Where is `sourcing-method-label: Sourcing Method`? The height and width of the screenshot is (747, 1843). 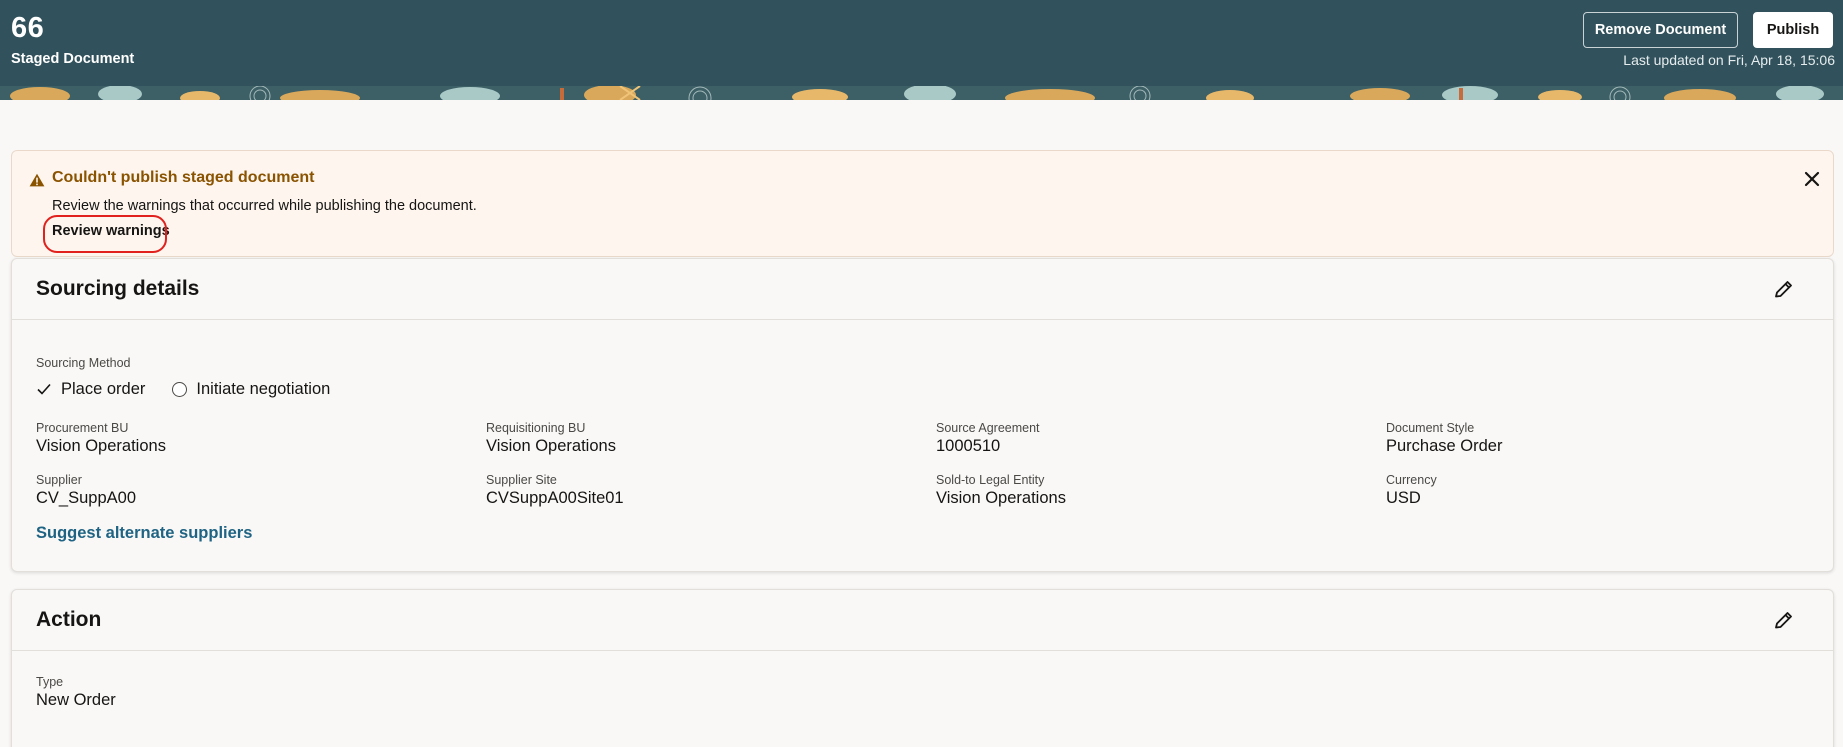 sourcing-method-label: Sourcing Method is located at coordinates (83, 363).